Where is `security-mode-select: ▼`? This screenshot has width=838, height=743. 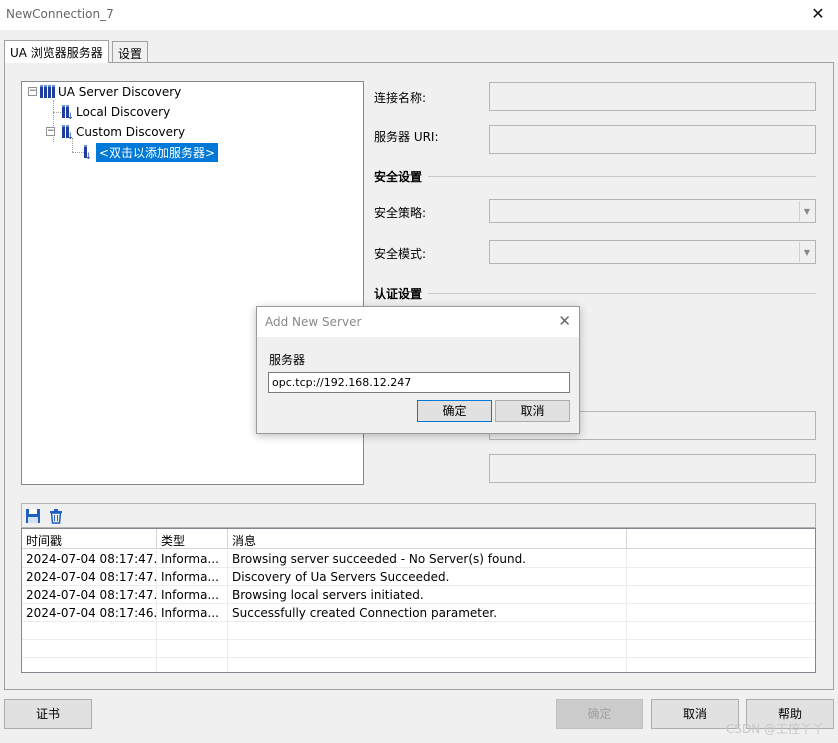 security-mode-select: ▼ is located at coordinates (652, 252).